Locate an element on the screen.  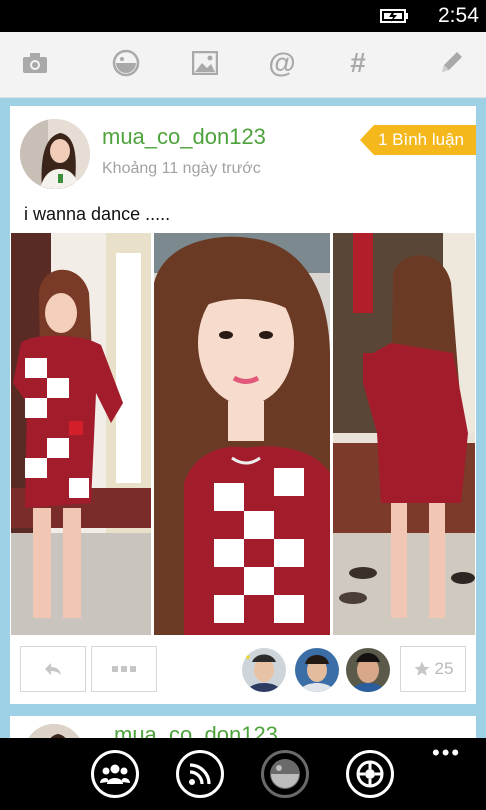
post-actions: 25 is located at coordinates (243, 669).